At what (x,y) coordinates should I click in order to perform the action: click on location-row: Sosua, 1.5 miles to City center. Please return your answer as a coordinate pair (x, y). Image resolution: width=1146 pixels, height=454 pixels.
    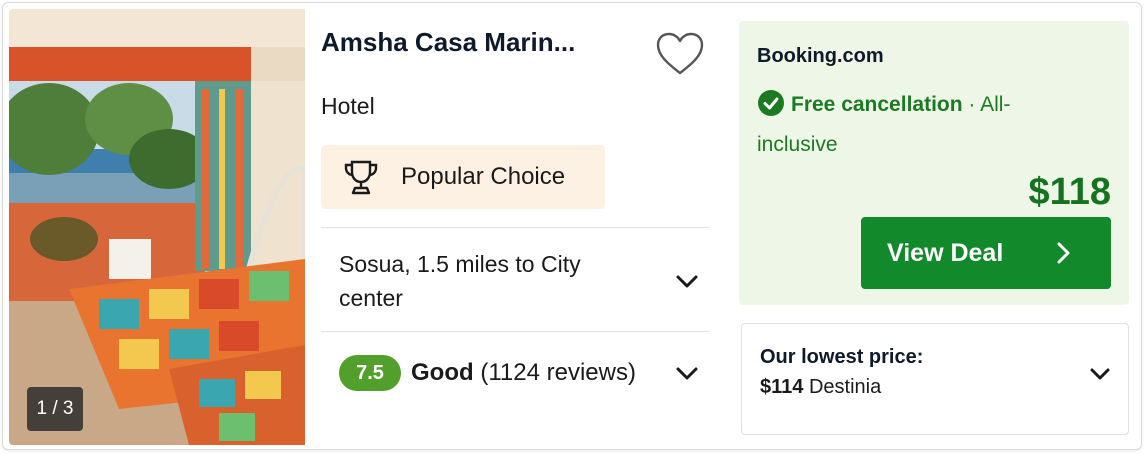
    Looking at the image, I should click on (515, 280).